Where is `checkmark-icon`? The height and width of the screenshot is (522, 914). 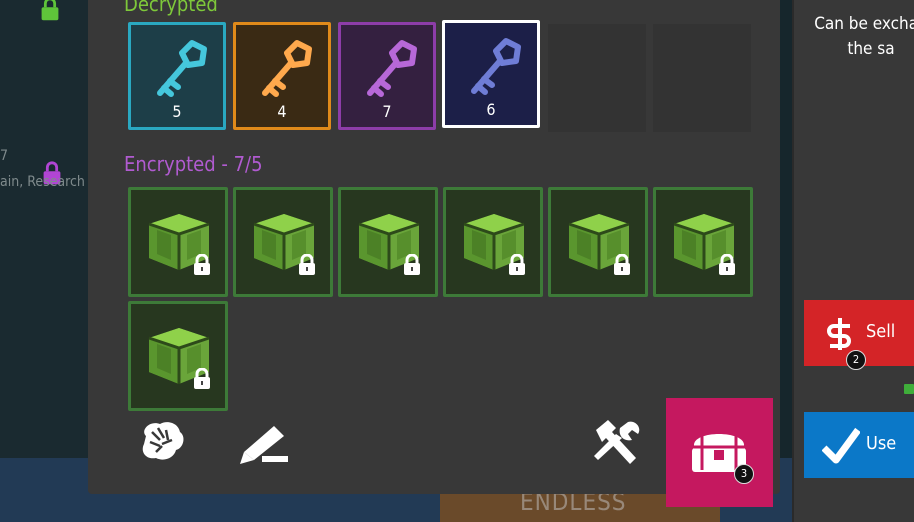 checkmark-icon is located at coordinates (841, 445).